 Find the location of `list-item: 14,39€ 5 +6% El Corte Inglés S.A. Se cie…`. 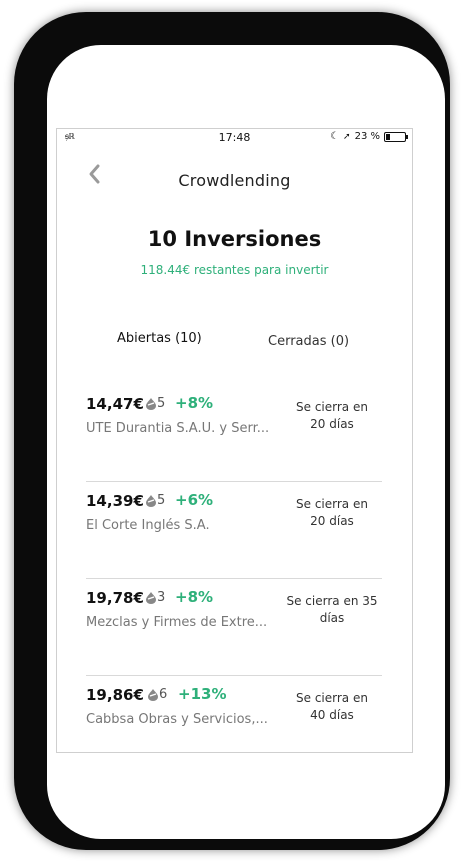

list-item: 14,39€ 5 +6% El Corte Inglés S.A. Se cie… is located at coordinates (234, 530).